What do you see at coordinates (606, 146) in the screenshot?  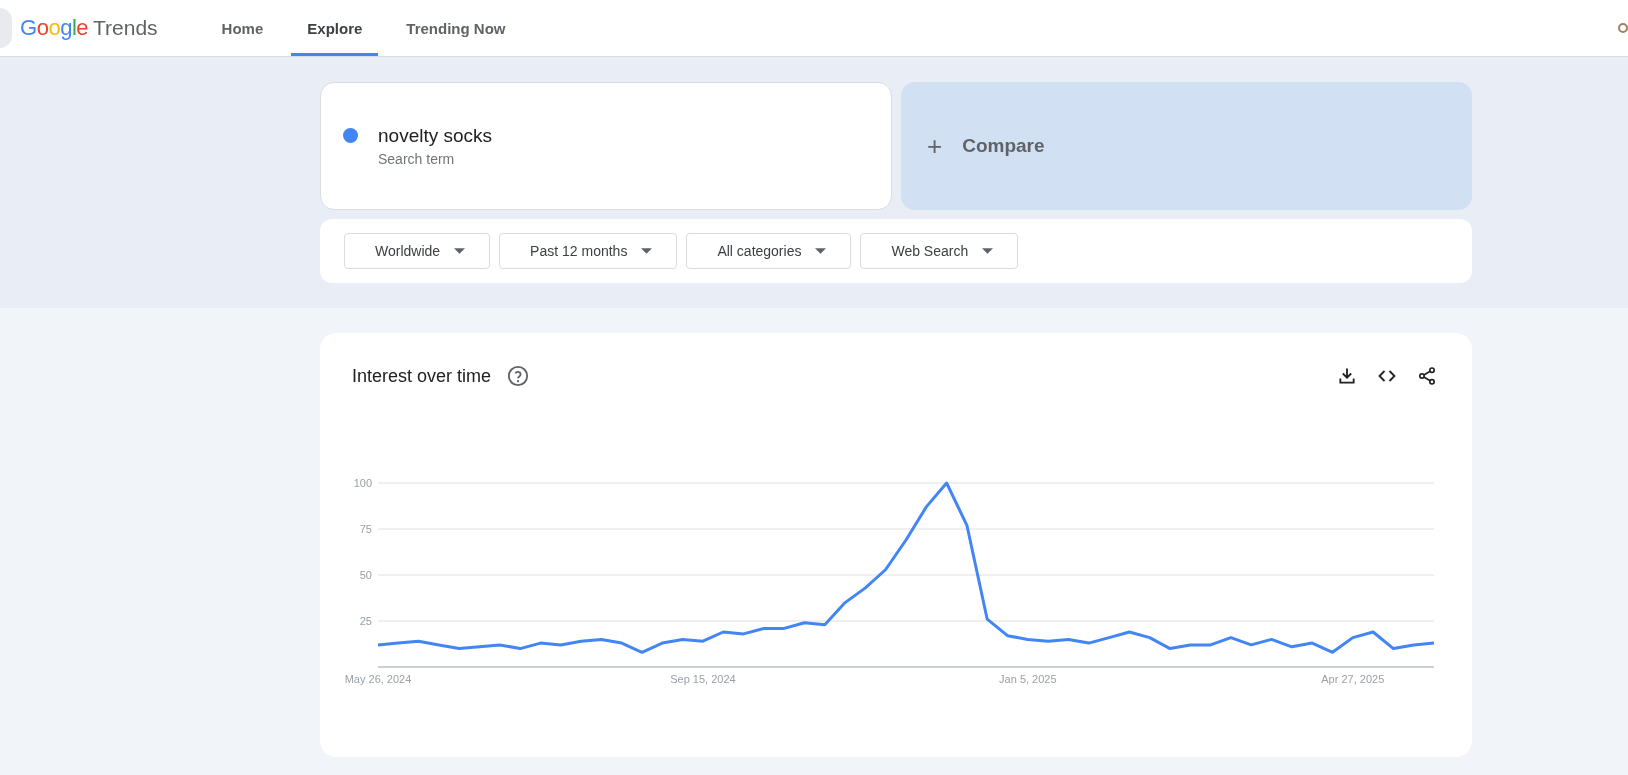 I see `search-term-card: novelty socks Search term` at bounding box center [606, 146].